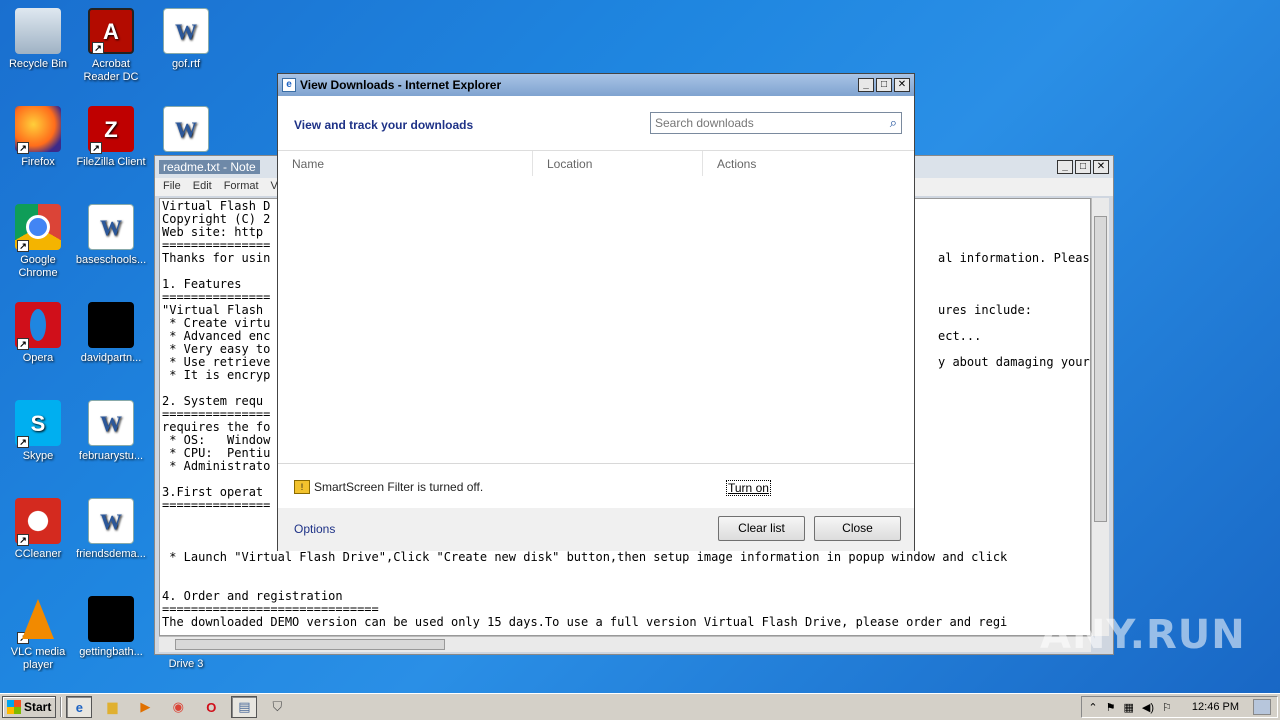  What do you see at coordinates (38, 620) in the screenshot?
I see `vlc-icon: ↗` at bounding box center [38, 620].